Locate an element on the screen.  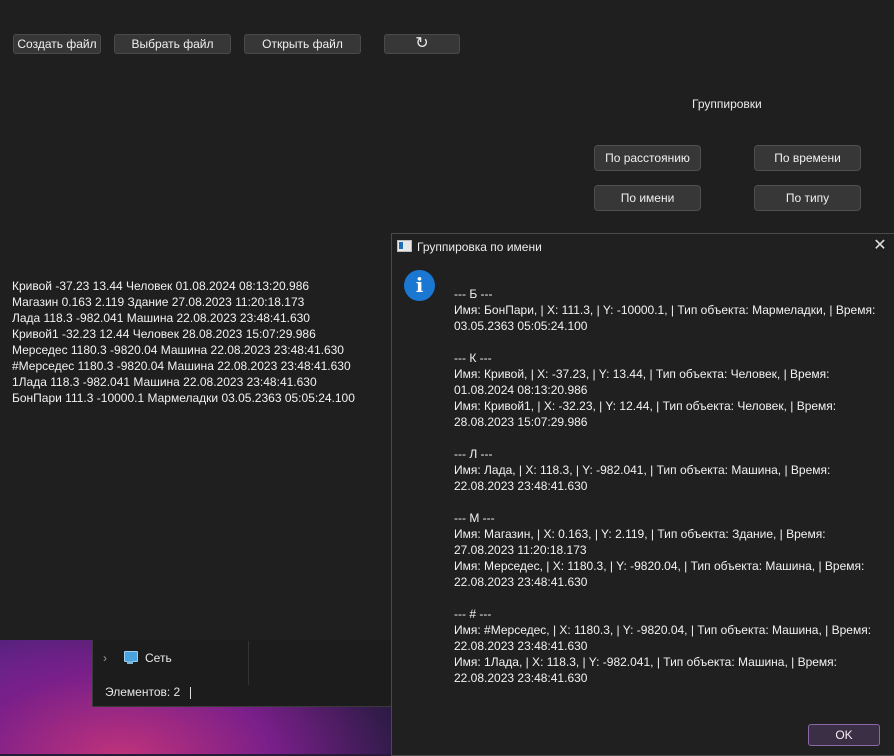
dialog-title-bar: Группировка по имени ✕ is located at coordinates (643, 246).